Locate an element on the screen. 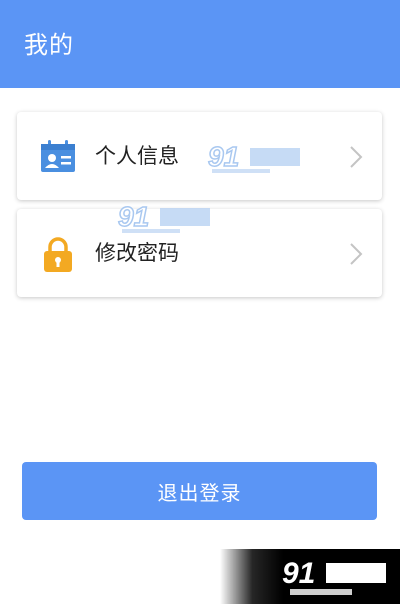  logout-button: 退出登录 is located at coordinates (199, 491).